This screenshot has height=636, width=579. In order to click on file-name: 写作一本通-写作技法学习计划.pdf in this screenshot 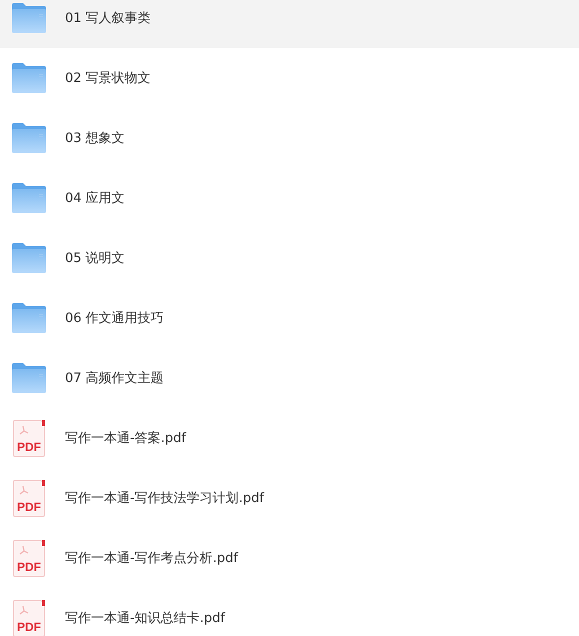, I will do `click(164, 498)`.